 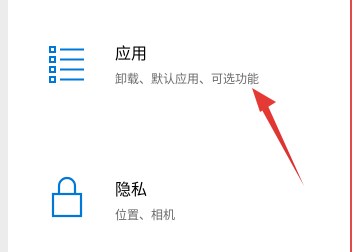 What do you see at coordinates (355, 126) in the screenshot?
I see `right-border-edge` at bounding box center [355, 126].